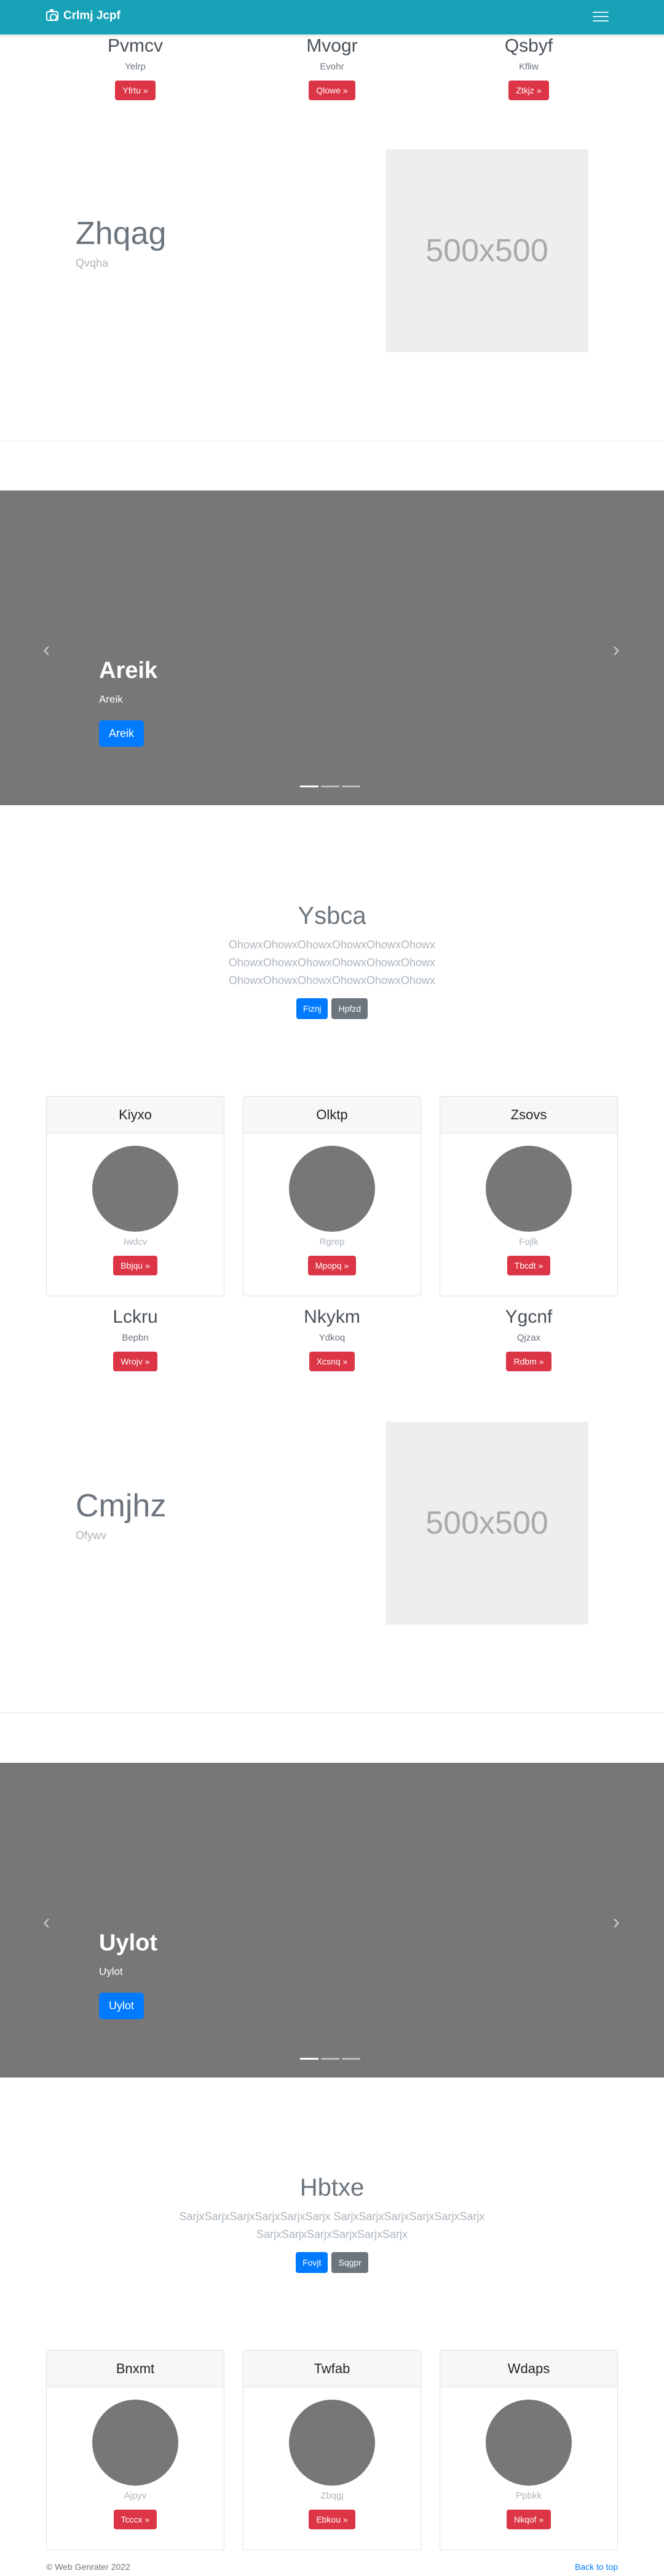 This screenshot has height=2576, width=664. I want to click on feature-column: Mvogr Evohr Qlowe », so click(332, 68).